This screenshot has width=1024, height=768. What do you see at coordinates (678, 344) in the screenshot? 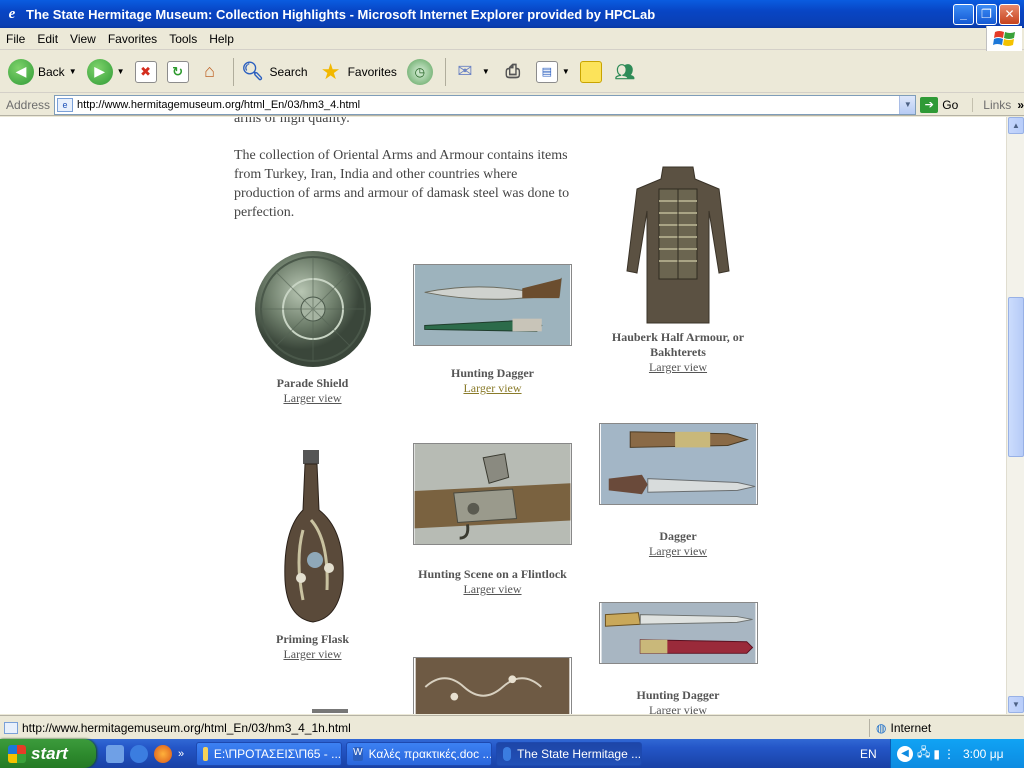
I see `item-caption: Hauberk Half Armour, or Bakhterets` at bounding box center [678, 344].